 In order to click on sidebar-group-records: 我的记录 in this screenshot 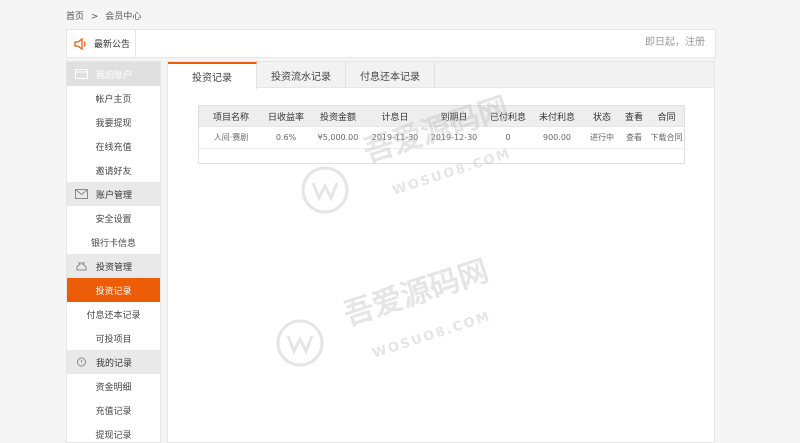, I will do `click(113, 362)`.